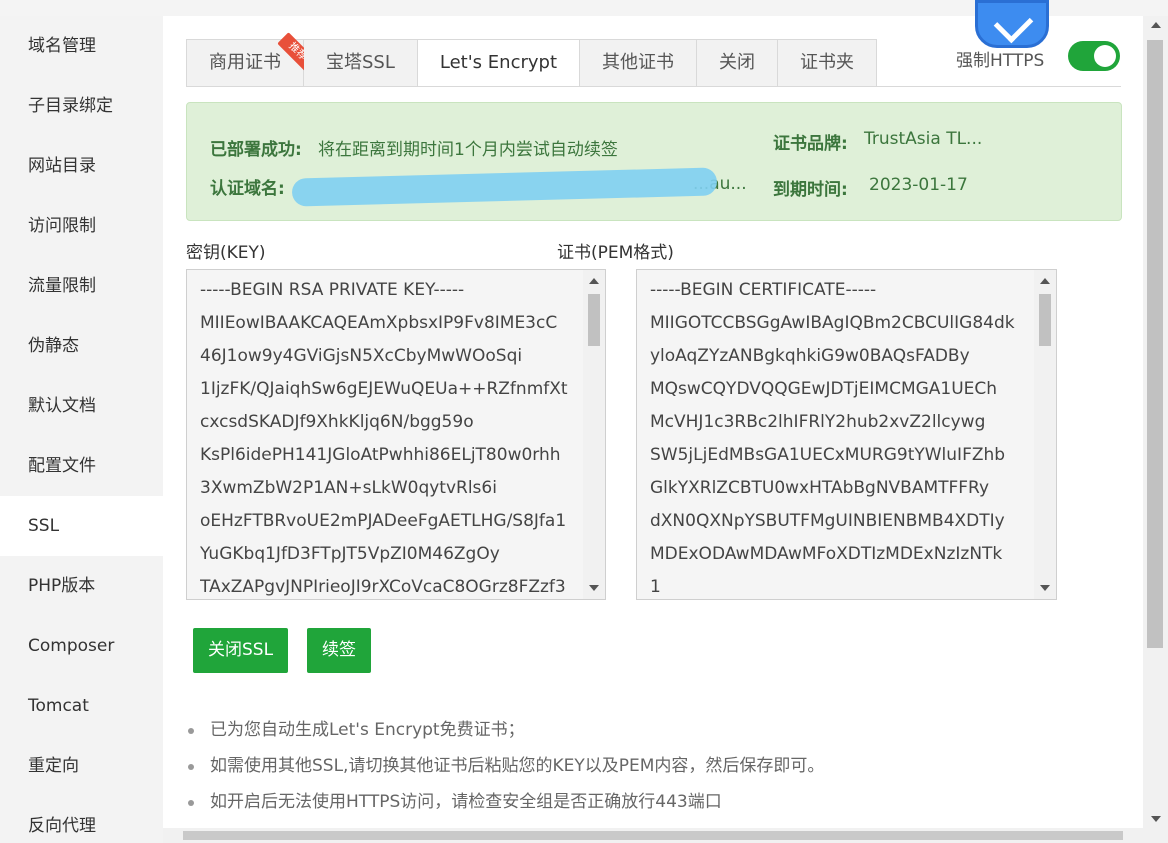  What do you see at coordinates (810, 190) in the screenshot?
I see `expiry-label: 到期时间:` at bounding box center [810, 190].